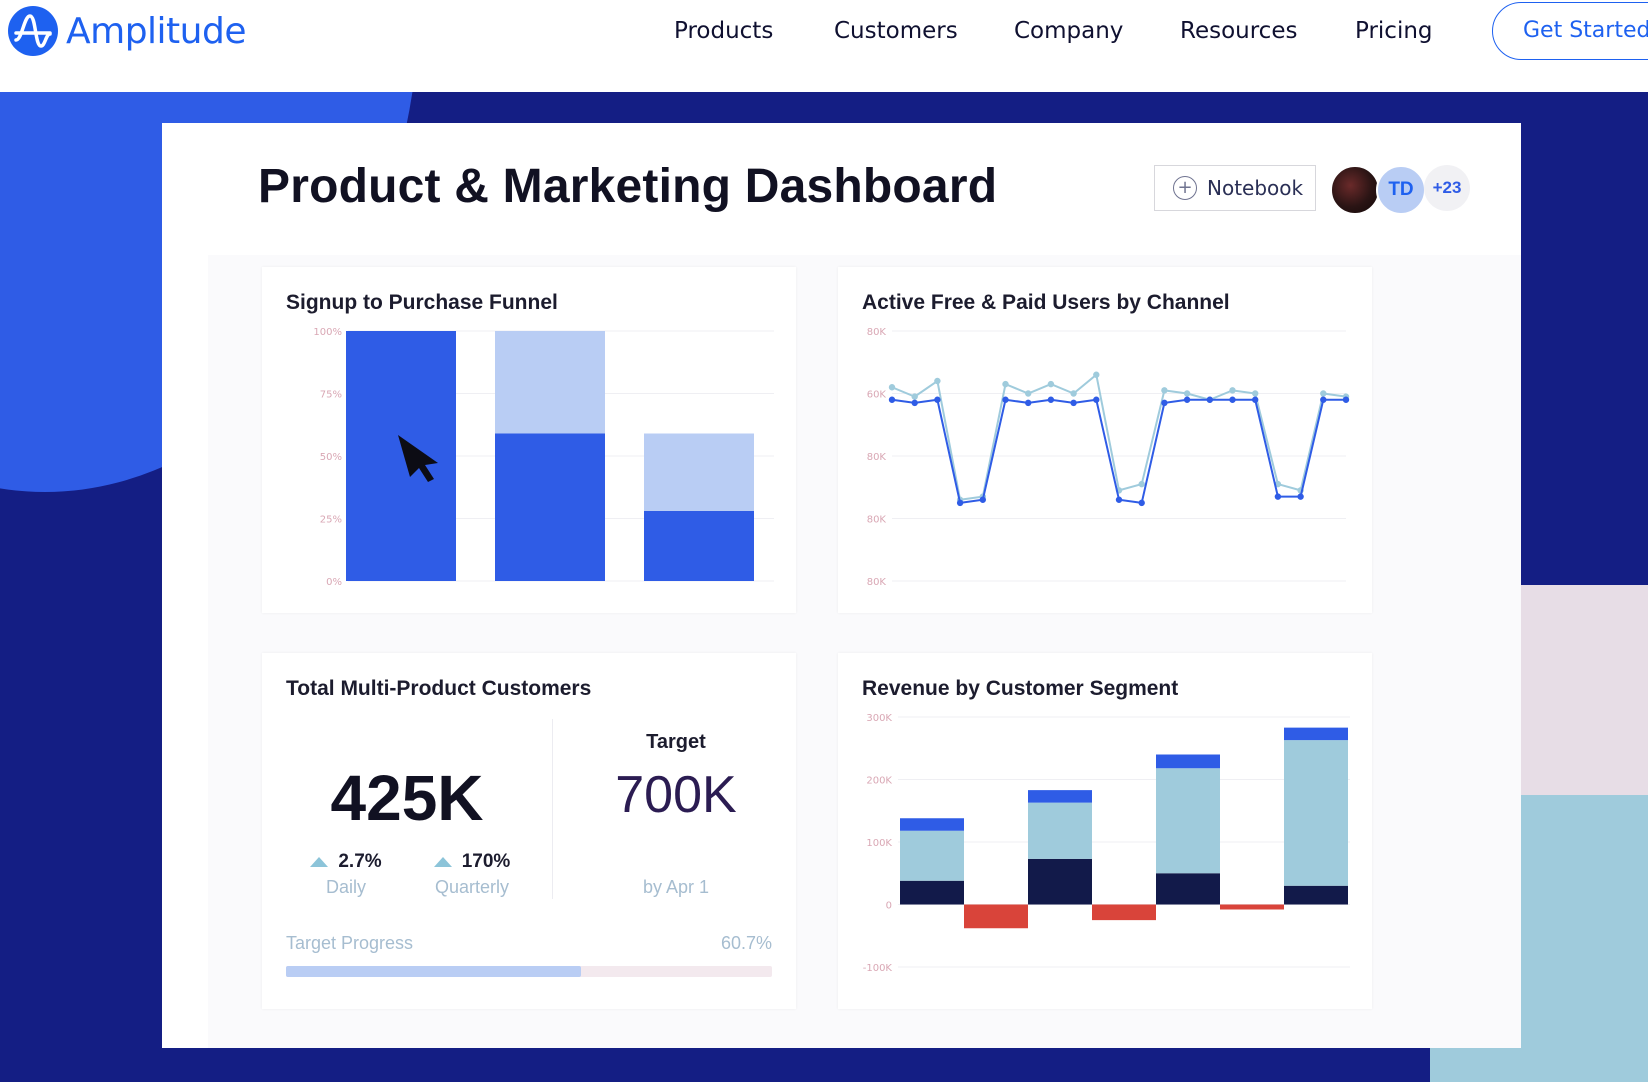 The width and height of the screenshot is (1648, 1082). I want to click on users-line-chart: 80K 60K 80K 80K 80K, so click(1108, 457).